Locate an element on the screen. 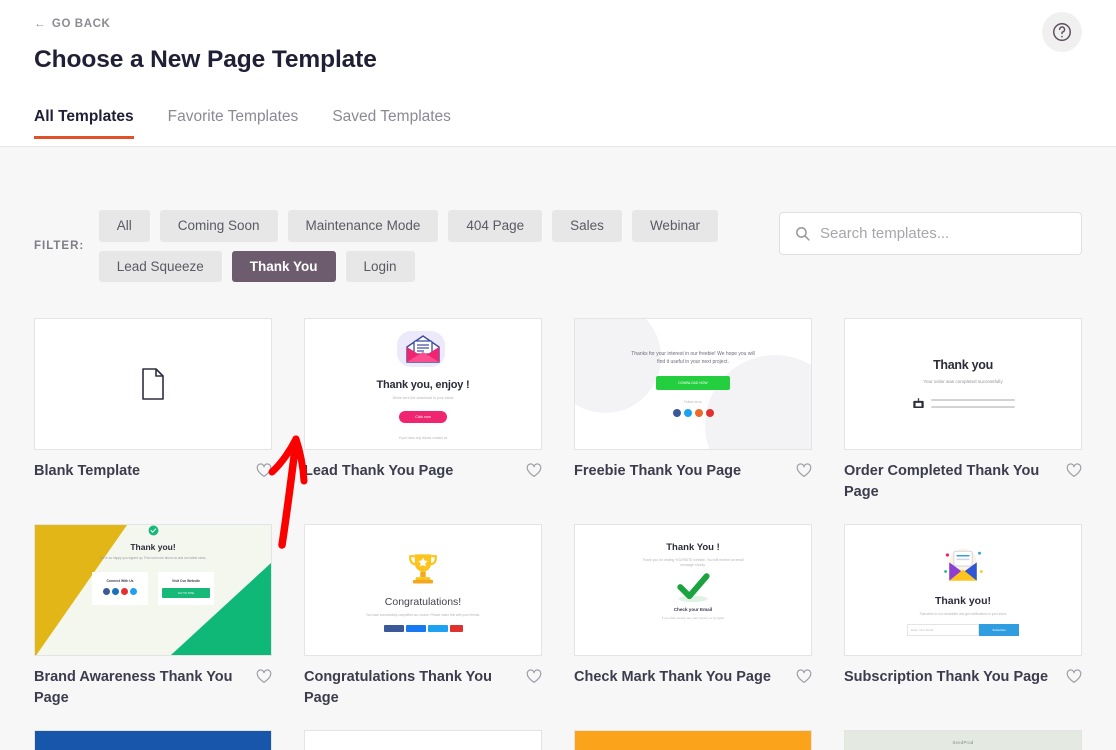 The image size is (1116, 750). messenger-badge is located at coordinates (415, 629).